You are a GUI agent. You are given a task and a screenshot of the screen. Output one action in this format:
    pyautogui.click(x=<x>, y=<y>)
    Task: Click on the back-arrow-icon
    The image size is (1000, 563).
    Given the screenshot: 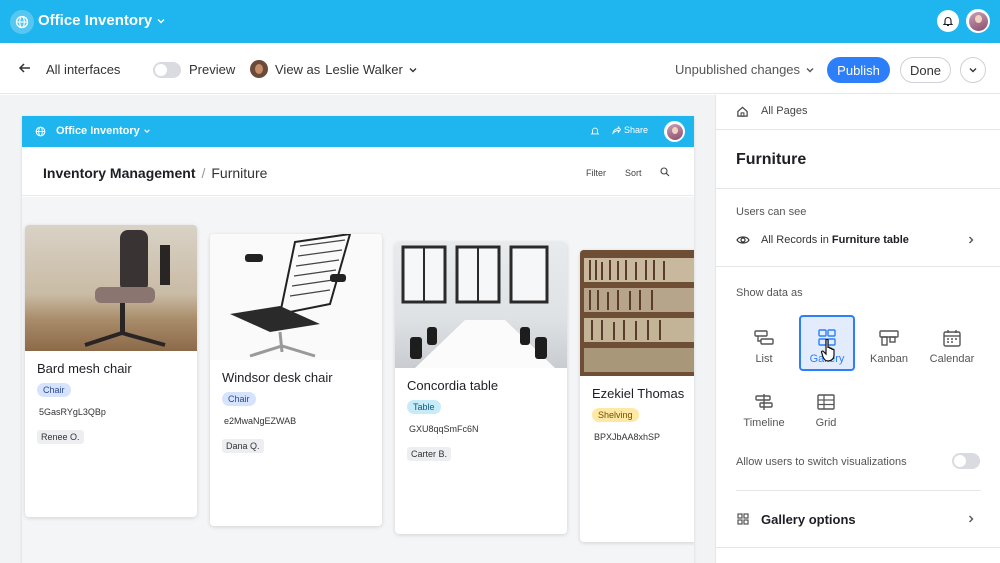 What is the action you would take?
    pyautogui.click(x=25, y=68)
    